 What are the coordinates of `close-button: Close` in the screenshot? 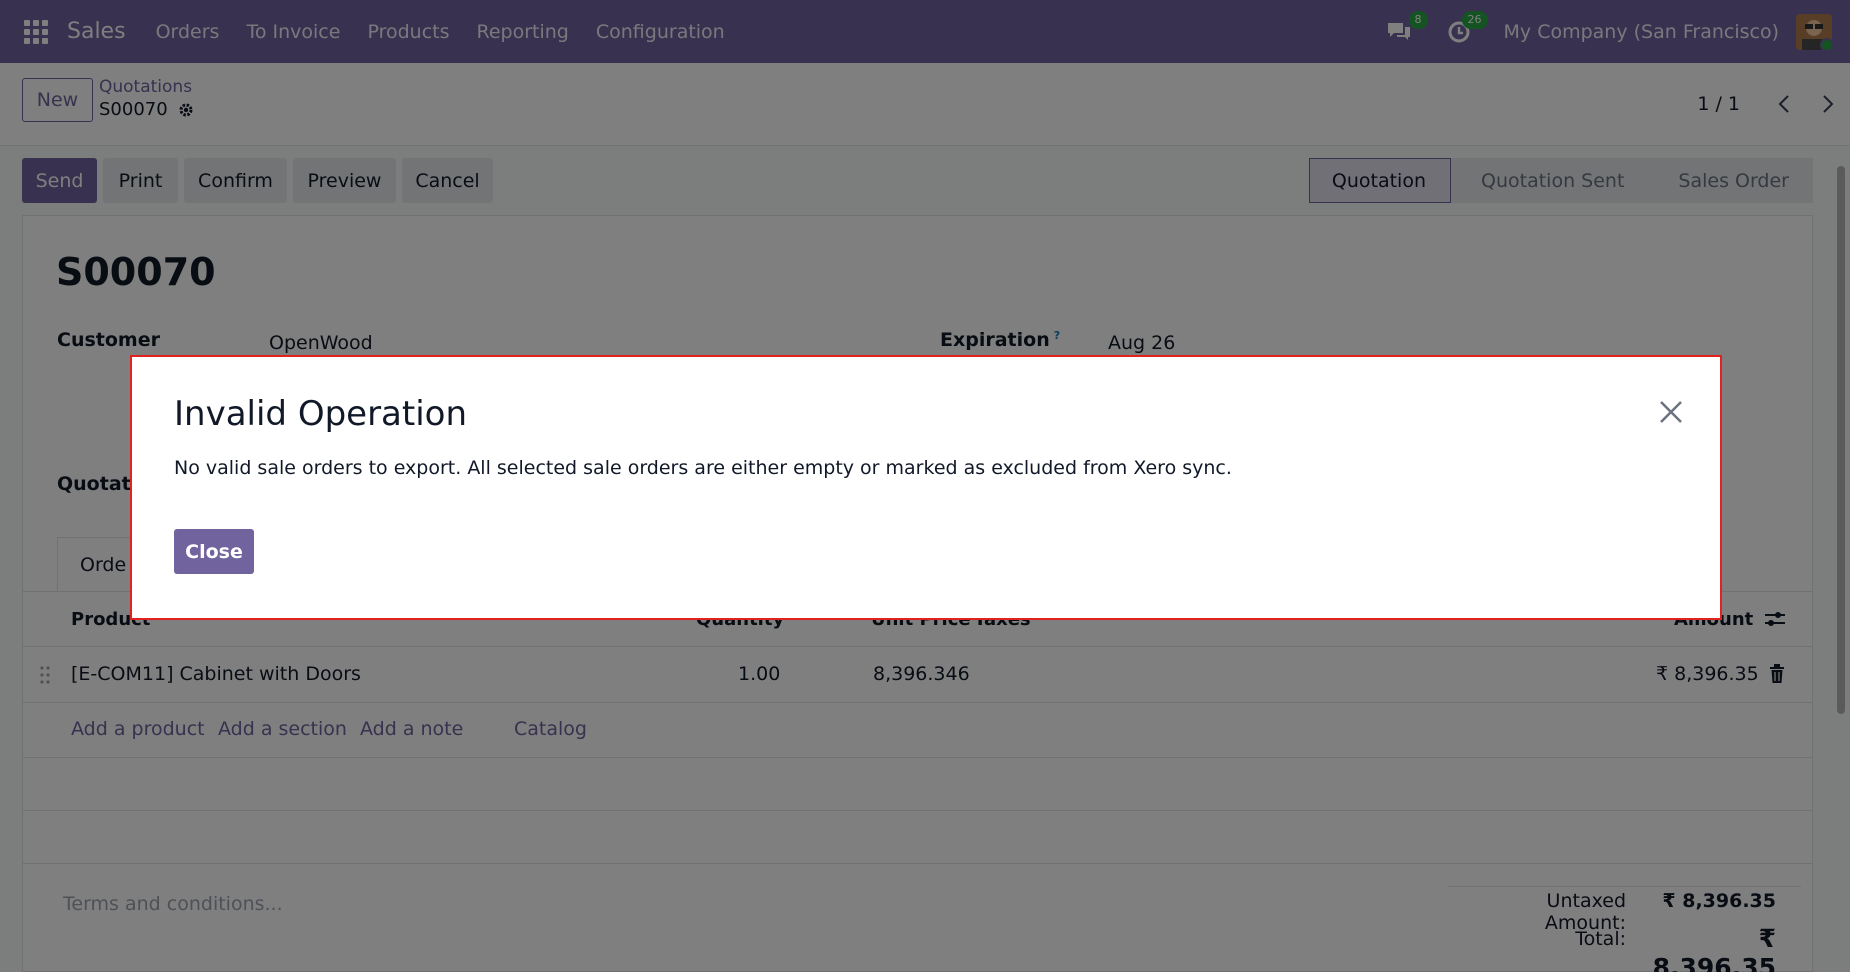 It's located at (214, 551).